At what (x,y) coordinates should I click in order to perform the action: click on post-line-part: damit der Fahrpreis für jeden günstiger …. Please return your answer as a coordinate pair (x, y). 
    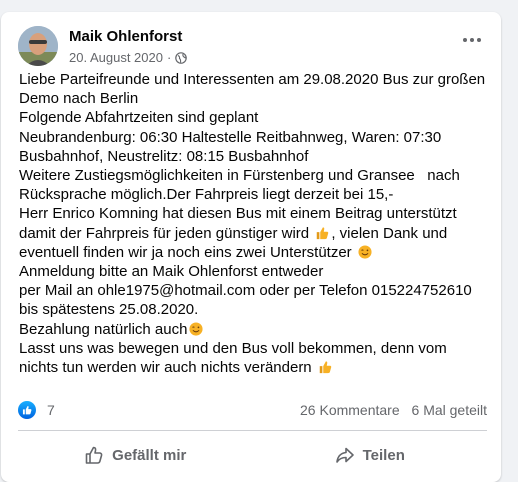
    Looking at the image, I should click on (164, 233).